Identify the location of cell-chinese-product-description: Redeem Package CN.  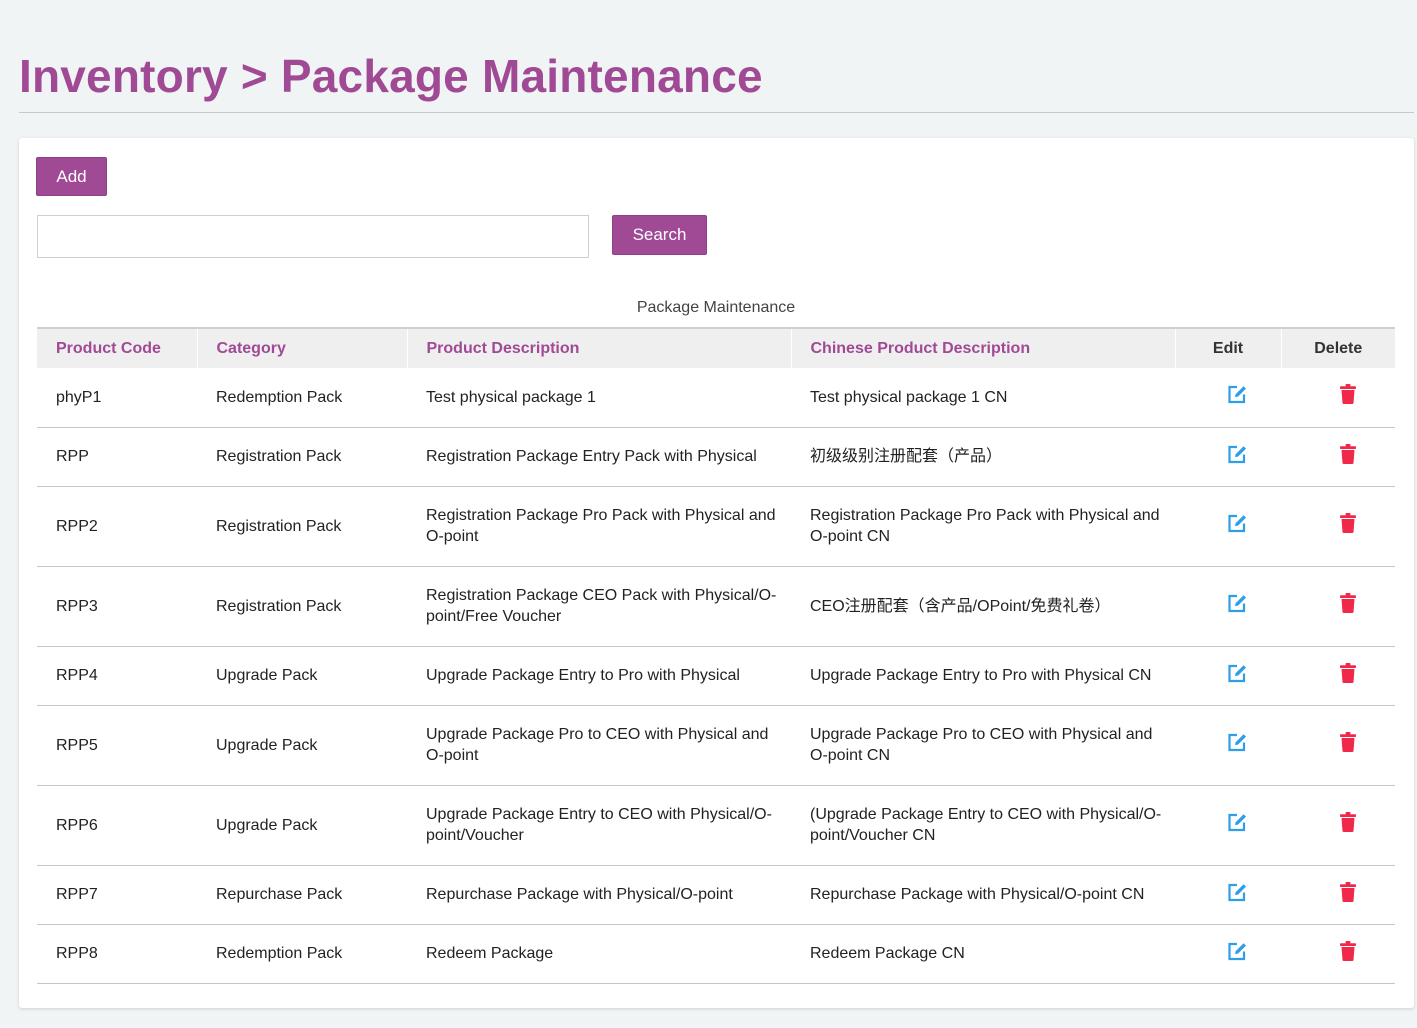
(983, 953).